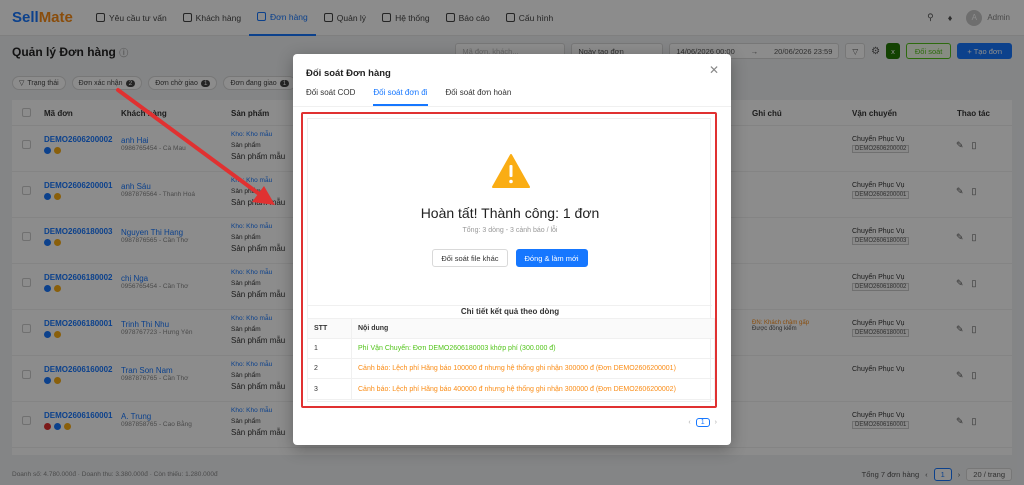 The image size is (1024, 485). What do you see at coordinates (330, 328) in the screenshot?
I see `col-stt: STT` at bounding box center [330, 328].